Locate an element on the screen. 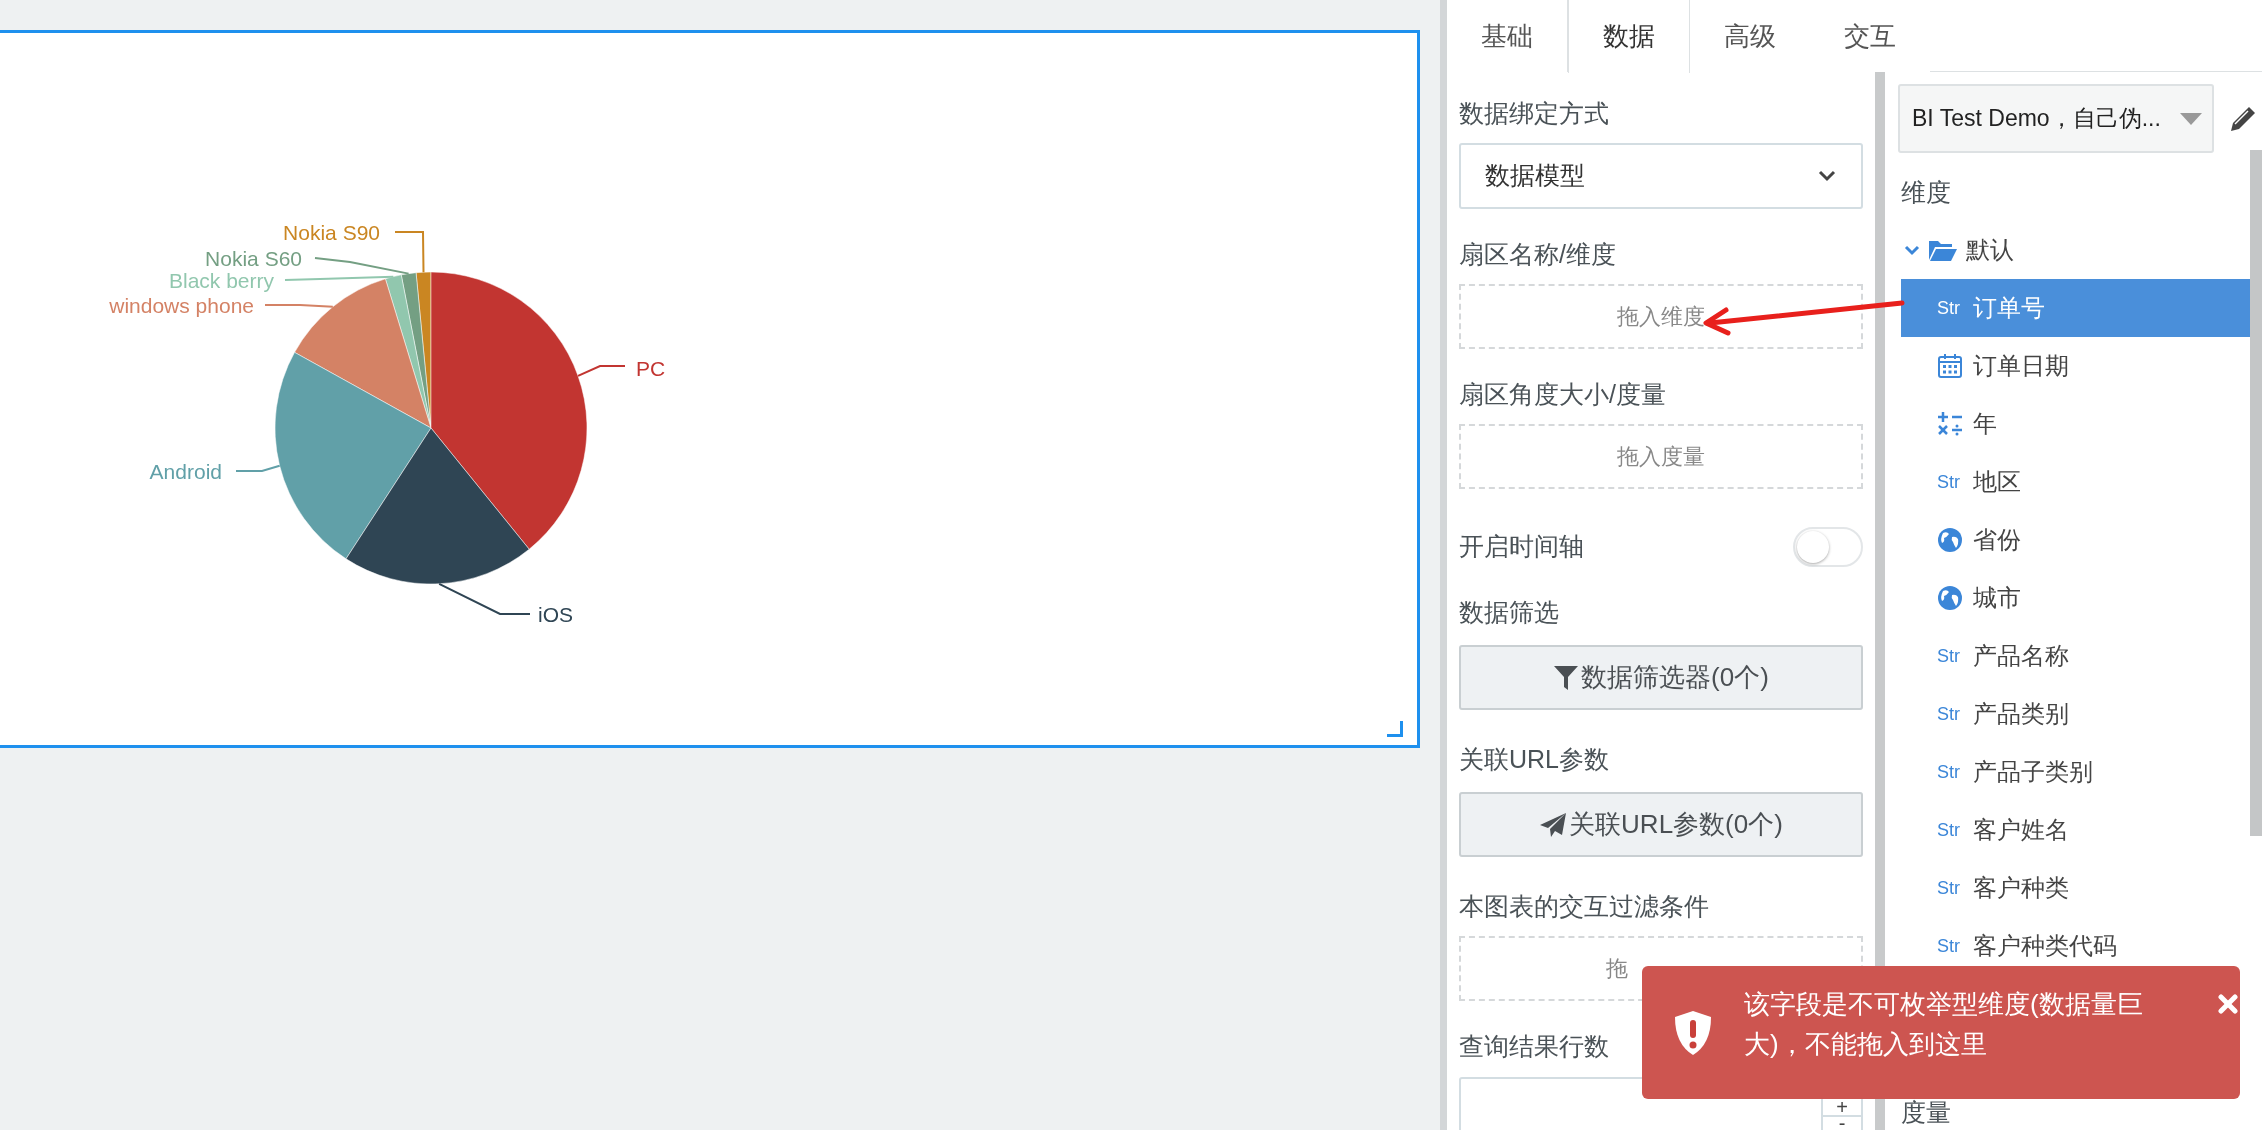 This screenshot has height=1130, width=2262. caret-down-icon is located at coordinates (2191, 118).